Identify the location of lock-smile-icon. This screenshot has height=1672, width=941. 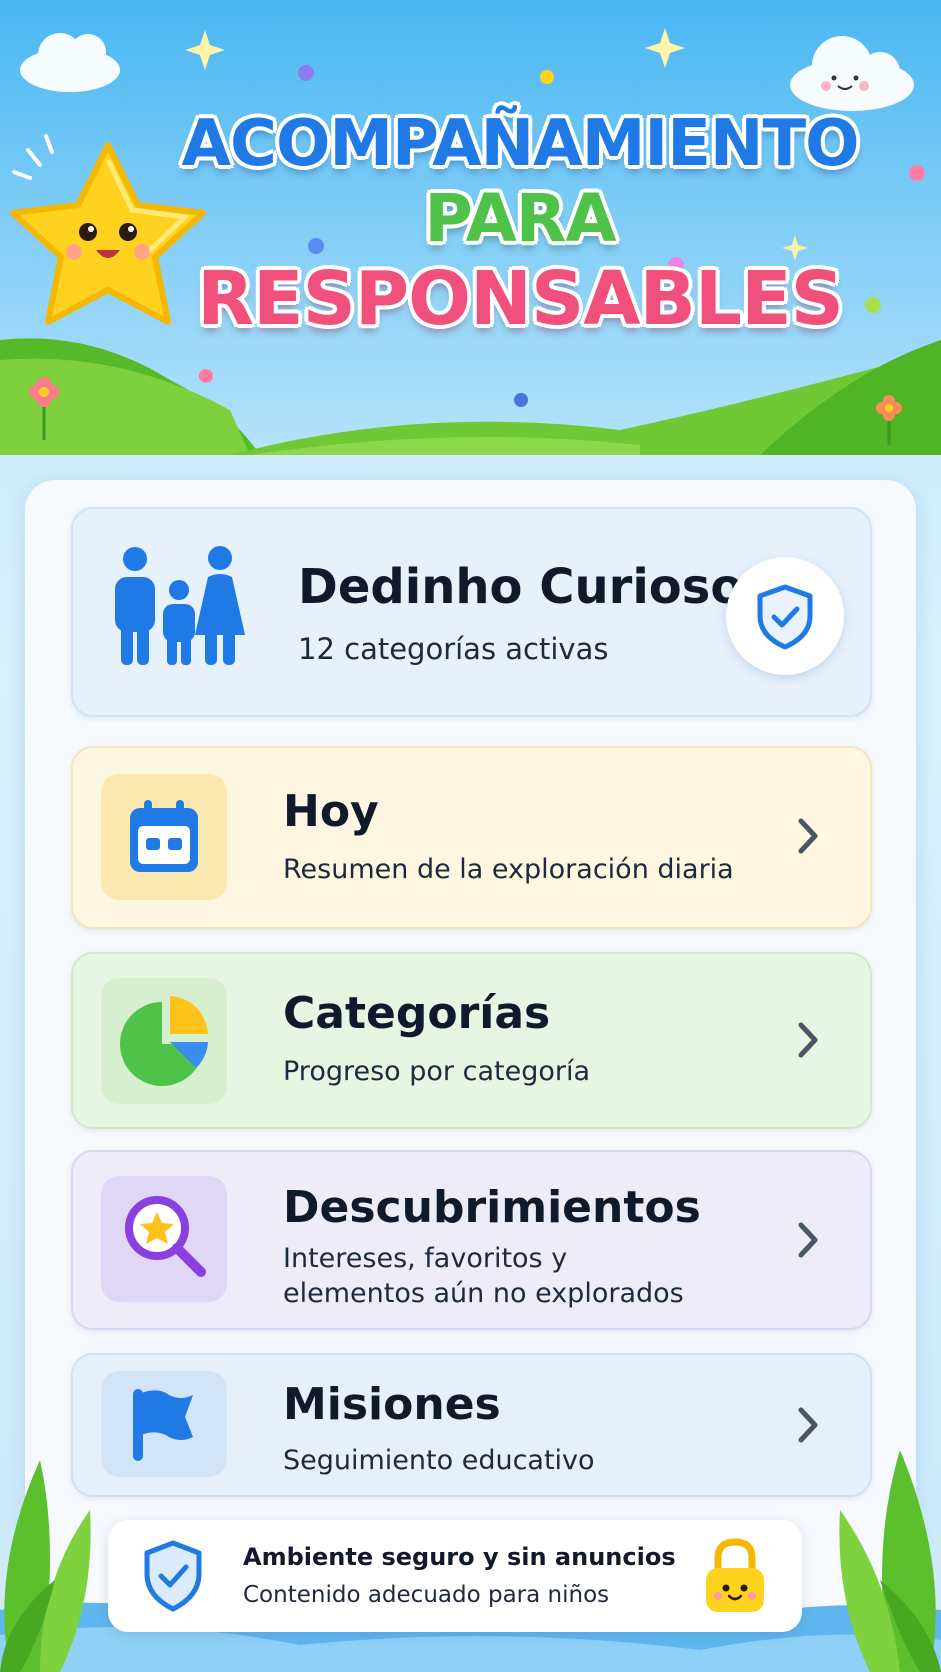
(735, 1575).